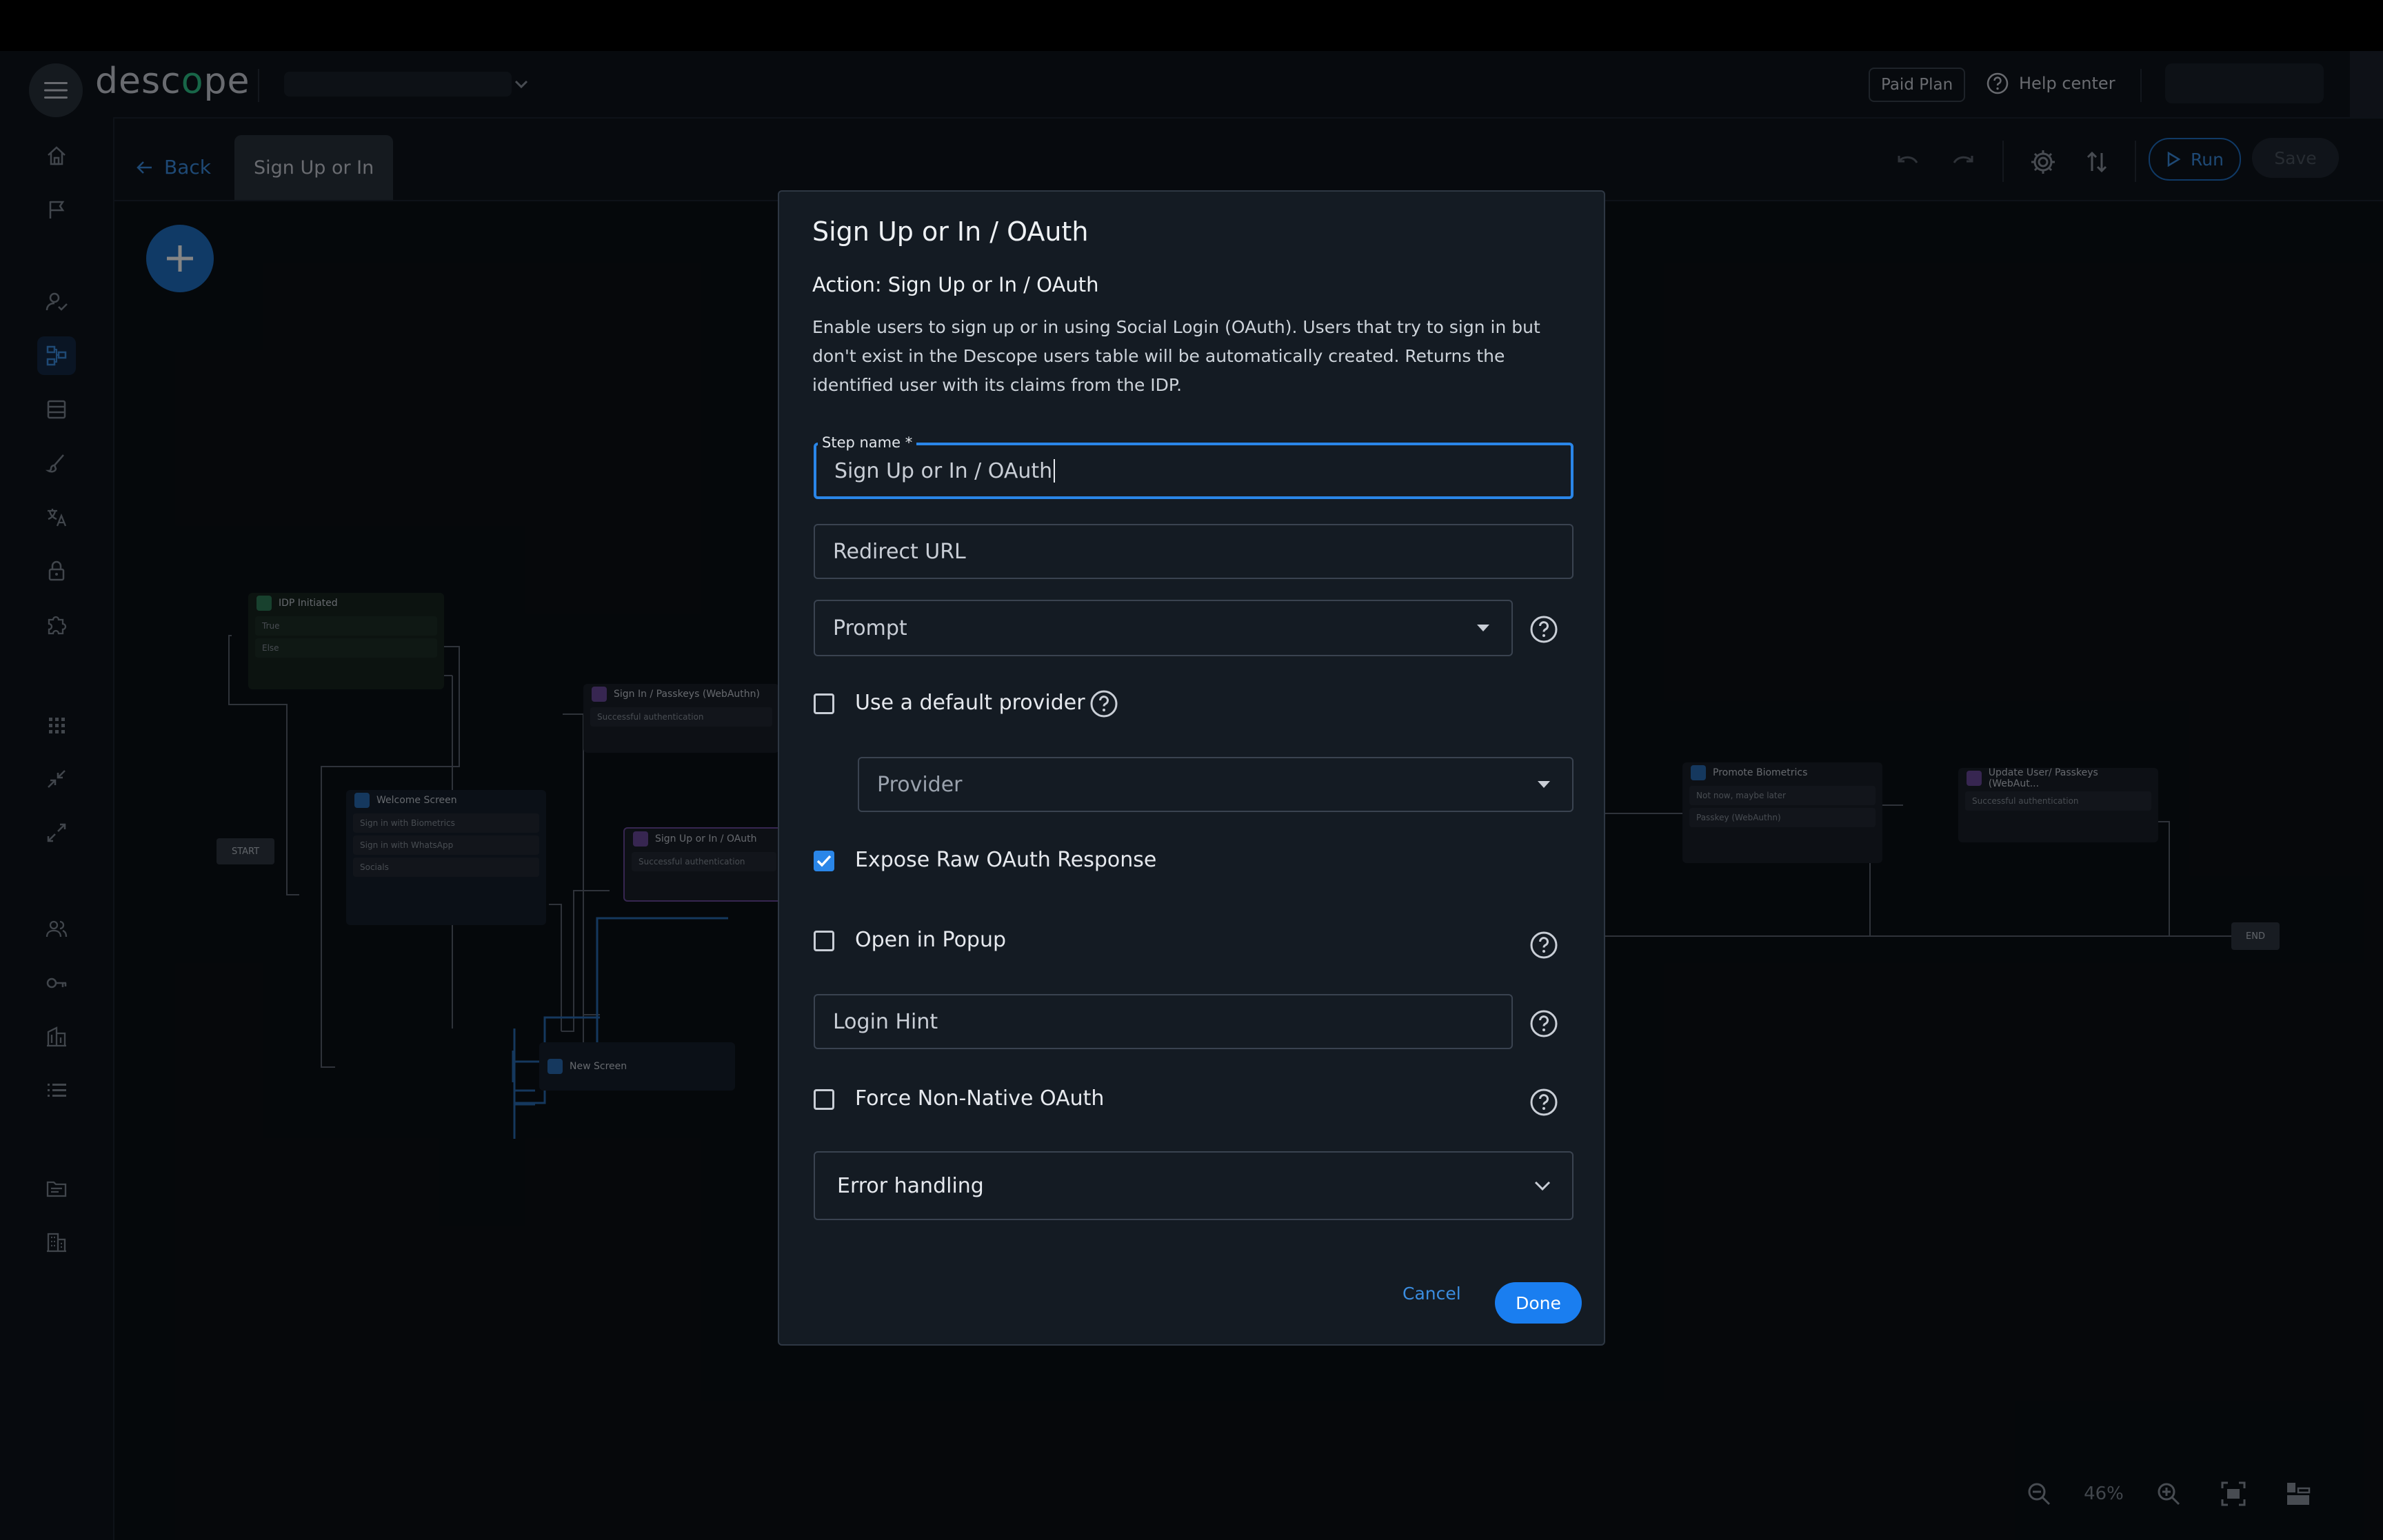 The width and height of the screenshot is (2383, 1540). I want to click on action-heading: Action: Sign Up or In / OAuth, so click(955, 285).